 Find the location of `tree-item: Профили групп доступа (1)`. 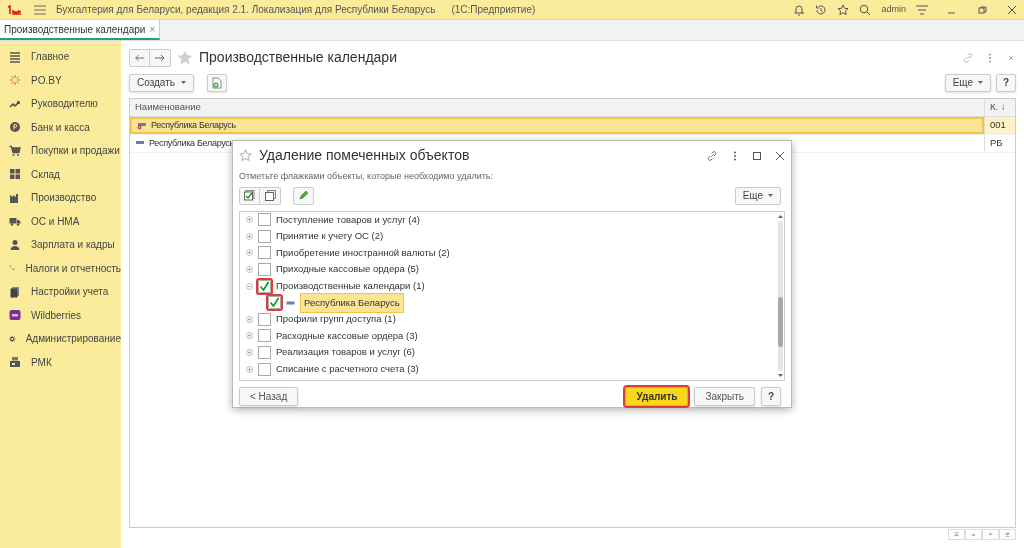

tree-item: Профили групп доступа (1) is located at coordinates (336, 319).